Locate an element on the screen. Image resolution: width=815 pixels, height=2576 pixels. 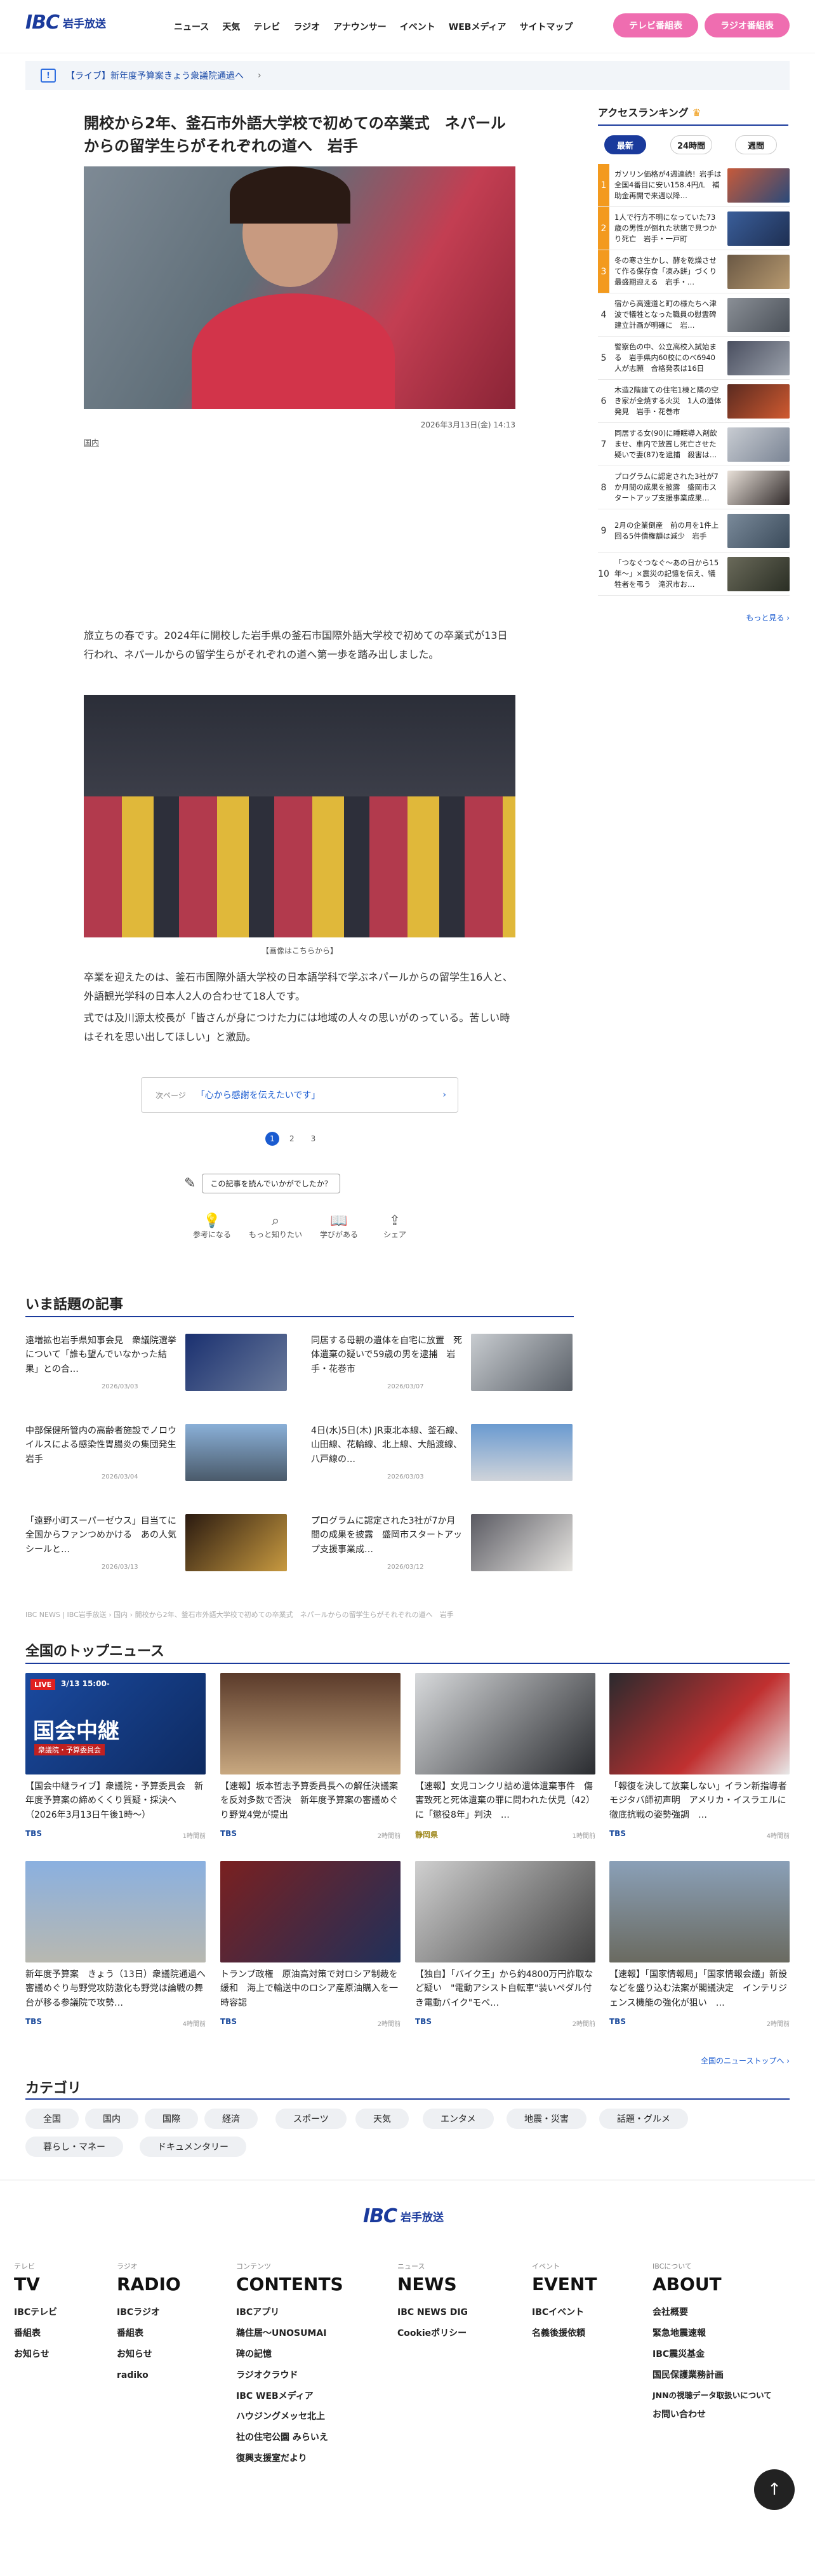
back-to-top-button: ↑ is located at coordinates (774, 2489).